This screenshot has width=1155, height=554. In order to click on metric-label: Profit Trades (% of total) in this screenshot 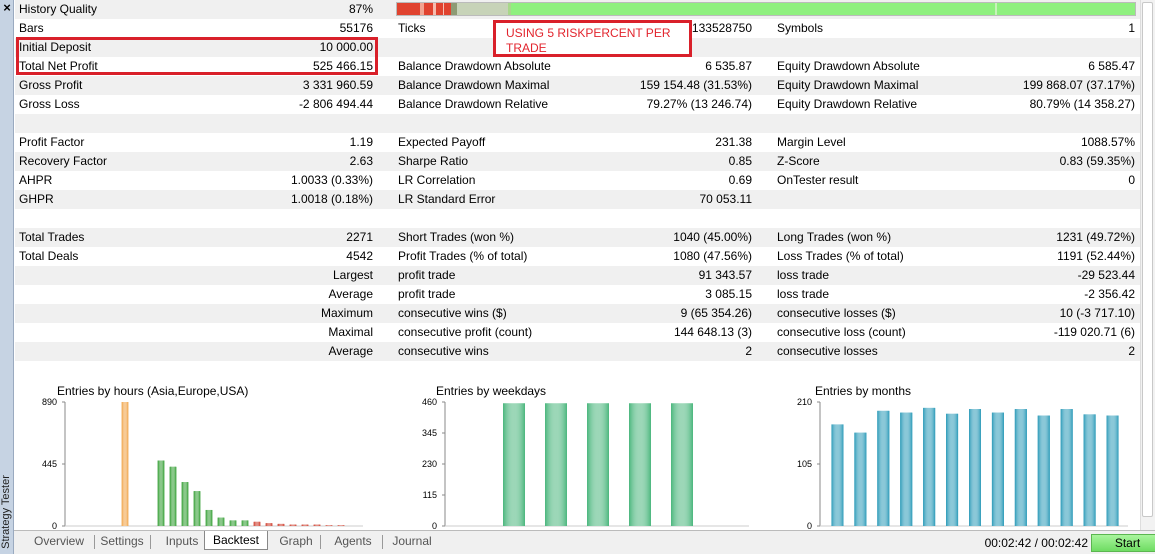, I will do `click(463, 256)`.